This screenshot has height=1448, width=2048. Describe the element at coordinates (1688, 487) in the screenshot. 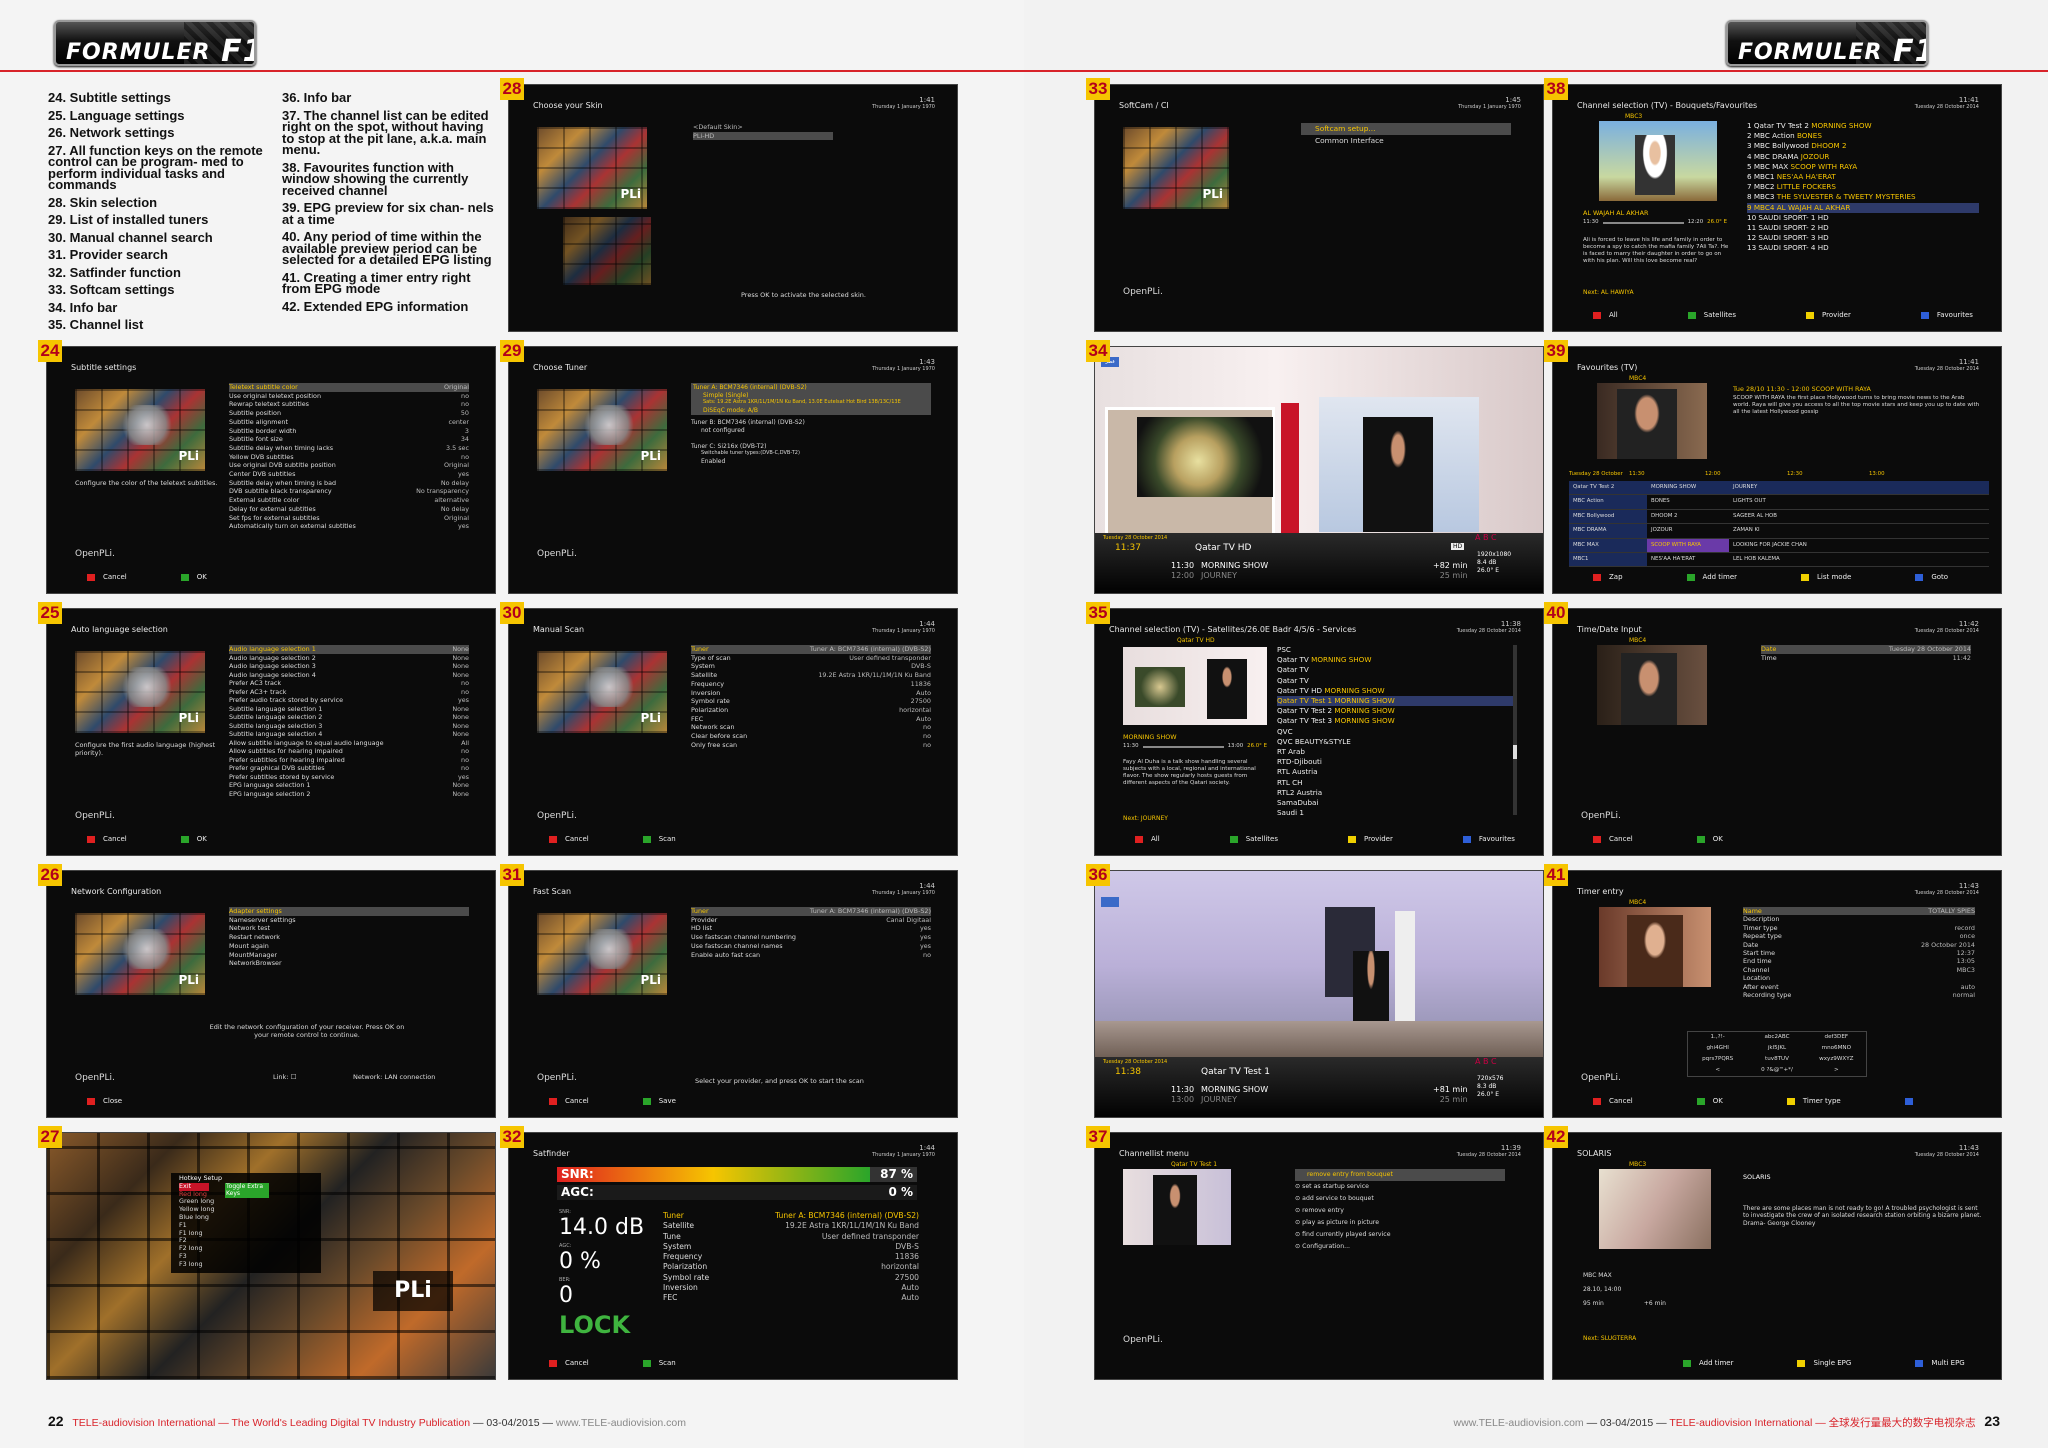

I see `epg-event: MORNING SHOW` at that location.